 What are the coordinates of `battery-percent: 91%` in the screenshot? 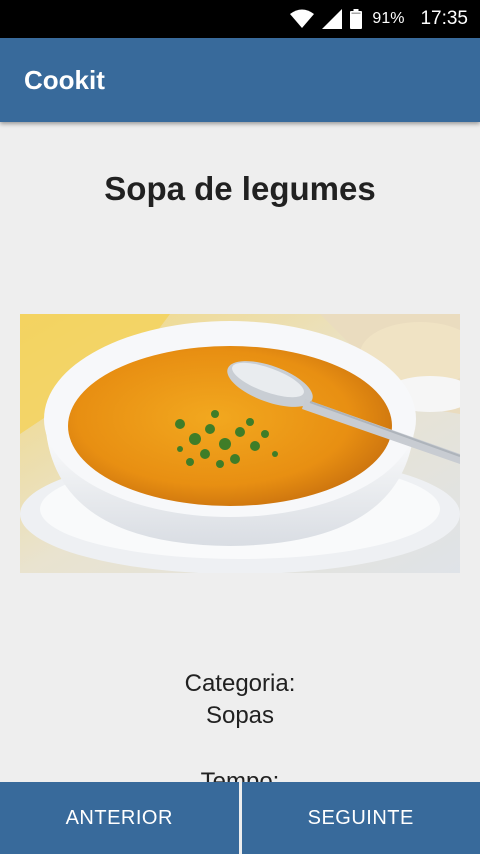 It's located at (388, 18).